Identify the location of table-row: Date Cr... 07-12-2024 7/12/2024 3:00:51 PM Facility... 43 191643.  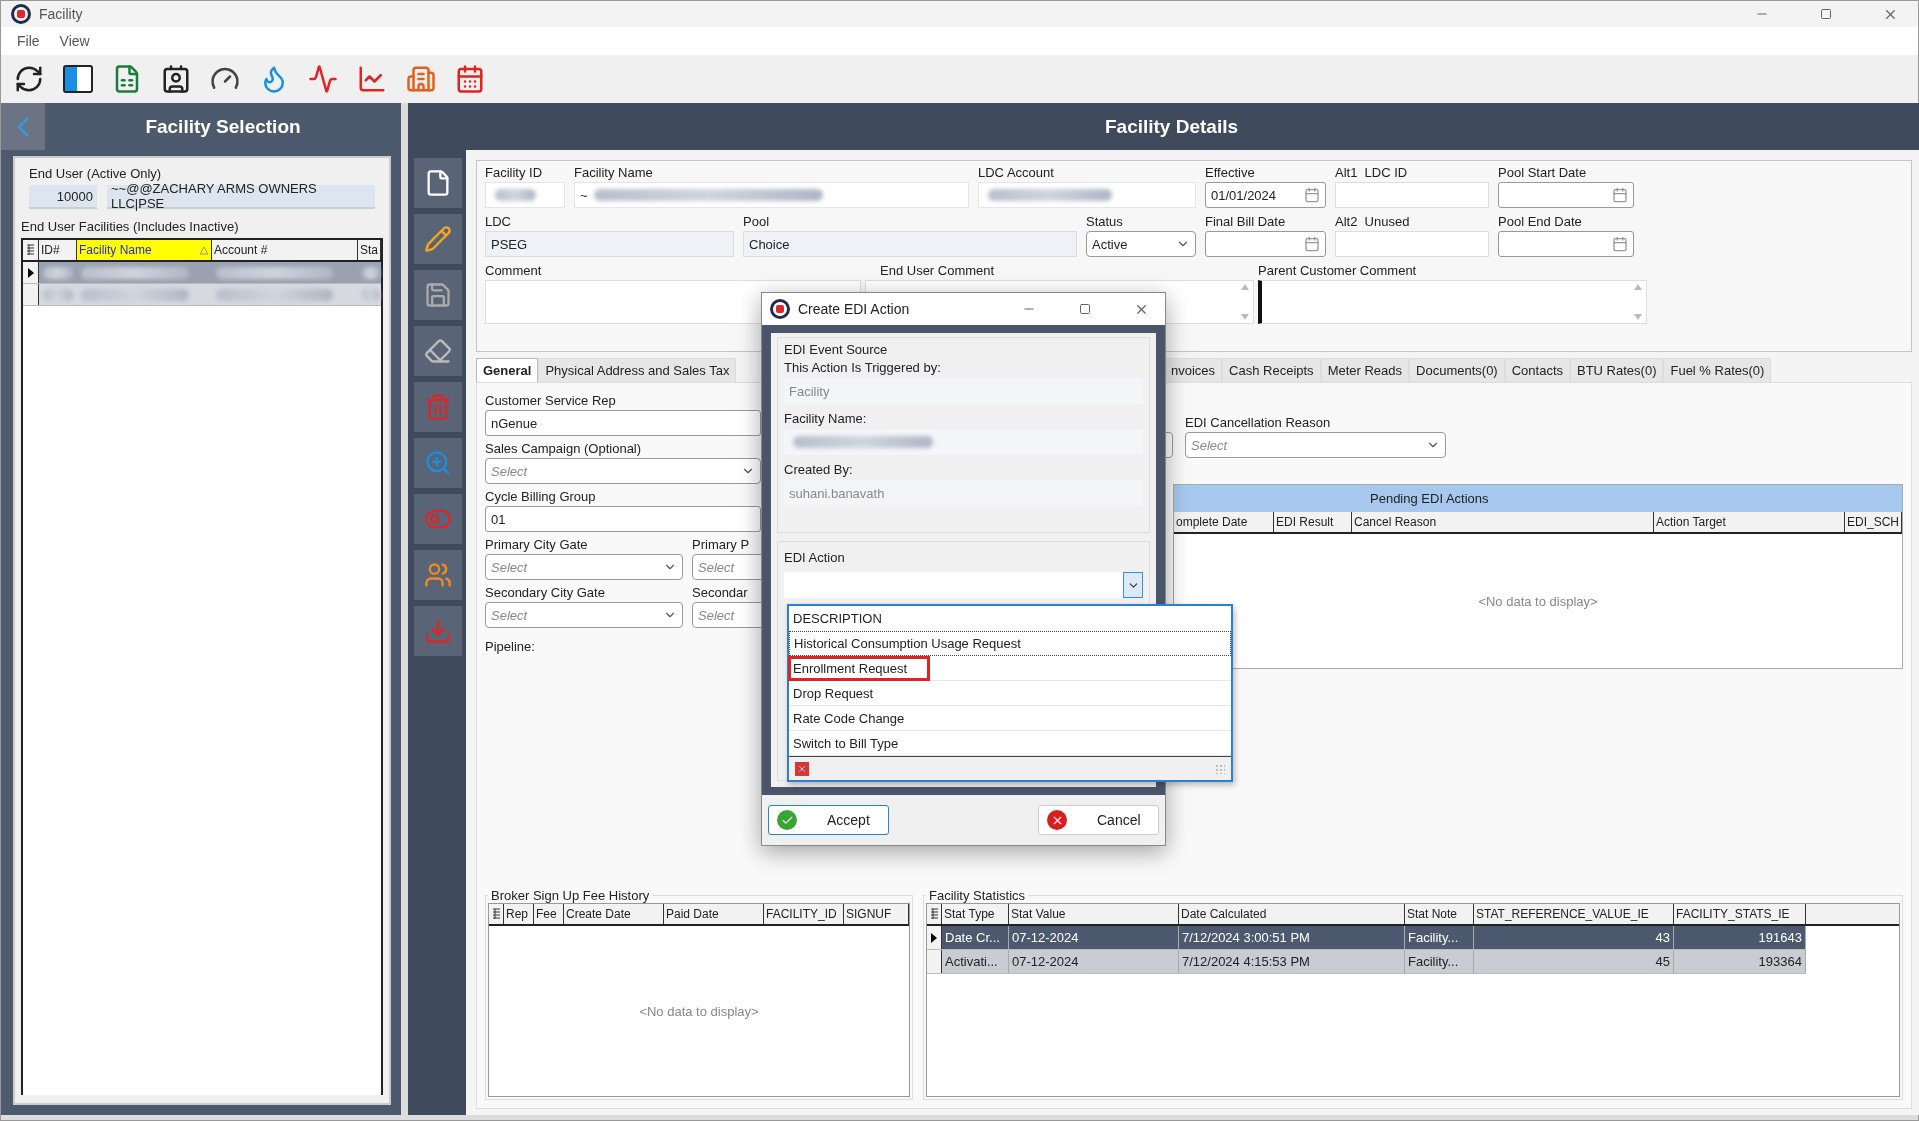
(1366, 938).